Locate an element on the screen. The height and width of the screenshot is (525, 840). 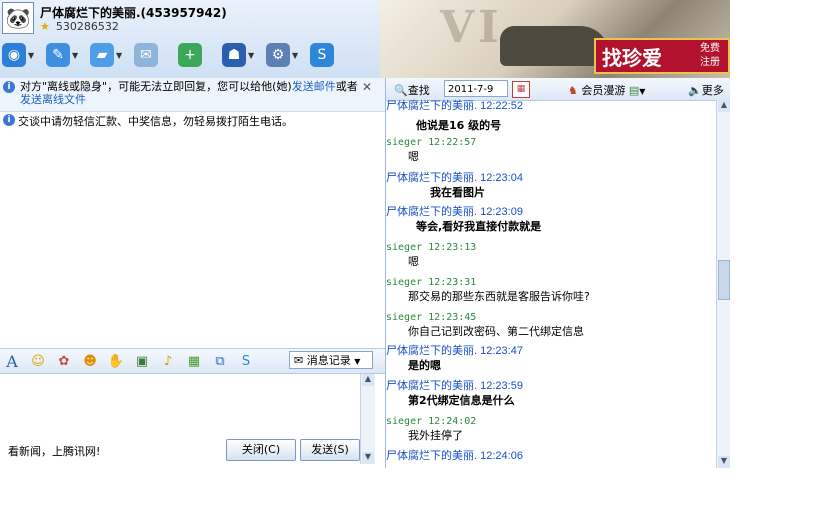
message-body: 第2代绑定信息是什么 is located at coordinates (461, 400).